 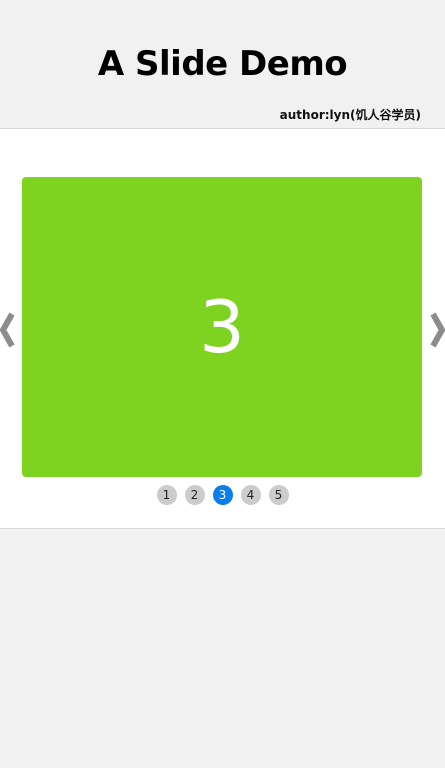 I want to click on author-credit: author:lyn(饥人谷学员), so click(x=350, y=115).